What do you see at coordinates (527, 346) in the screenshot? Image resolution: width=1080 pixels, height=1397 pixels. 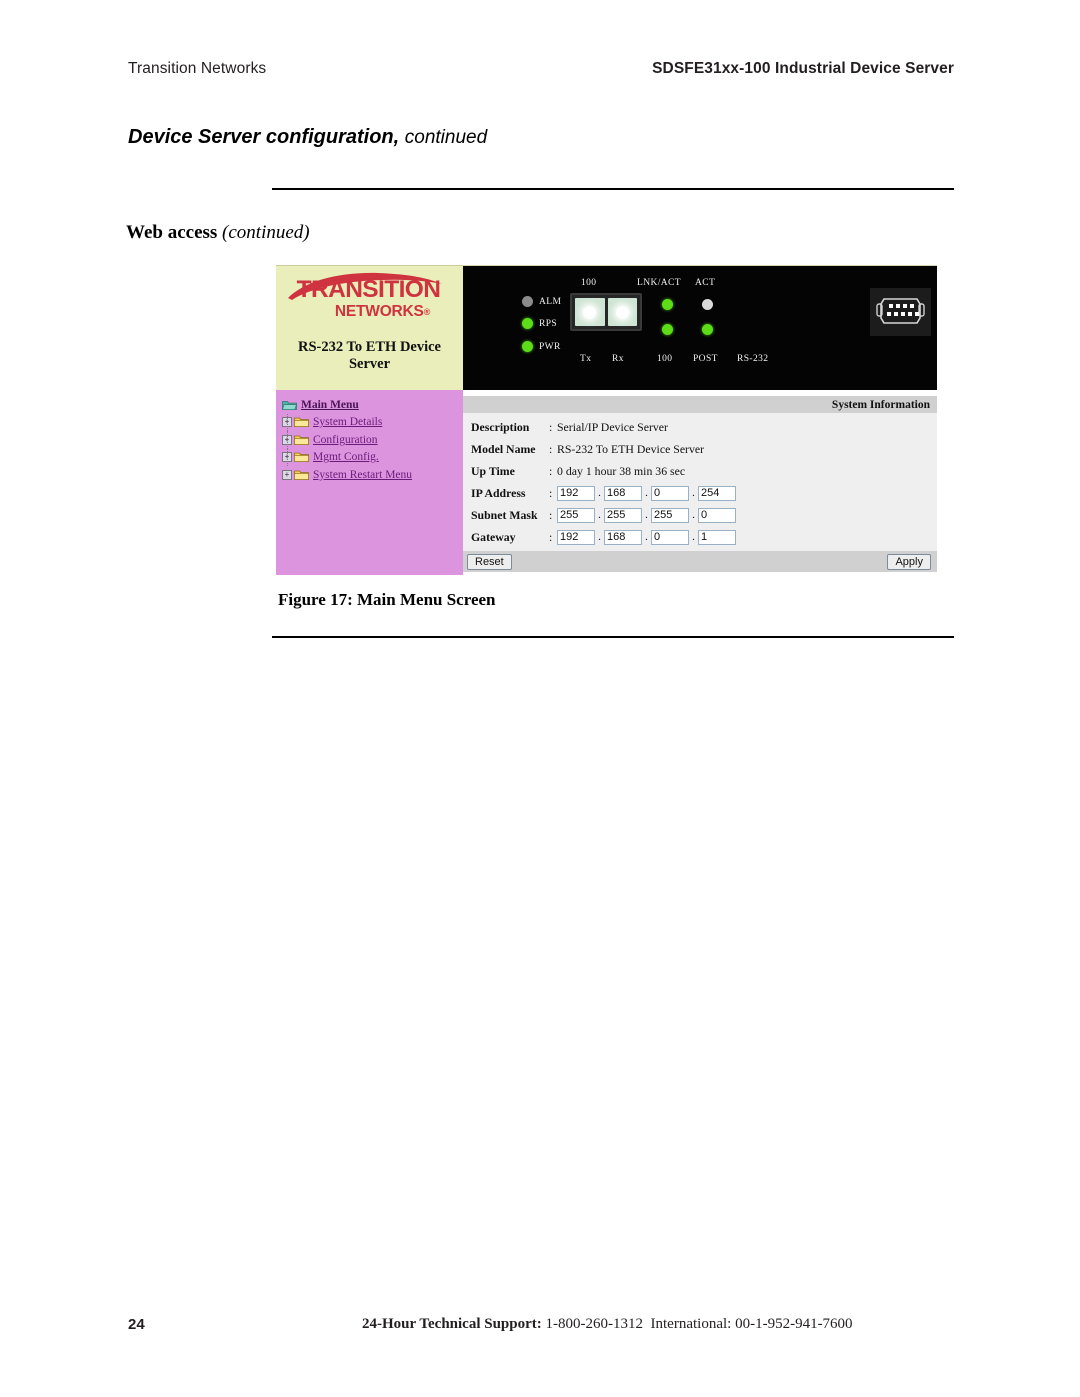 I see `pwr-led-icon` at bounding box center [527, 346].